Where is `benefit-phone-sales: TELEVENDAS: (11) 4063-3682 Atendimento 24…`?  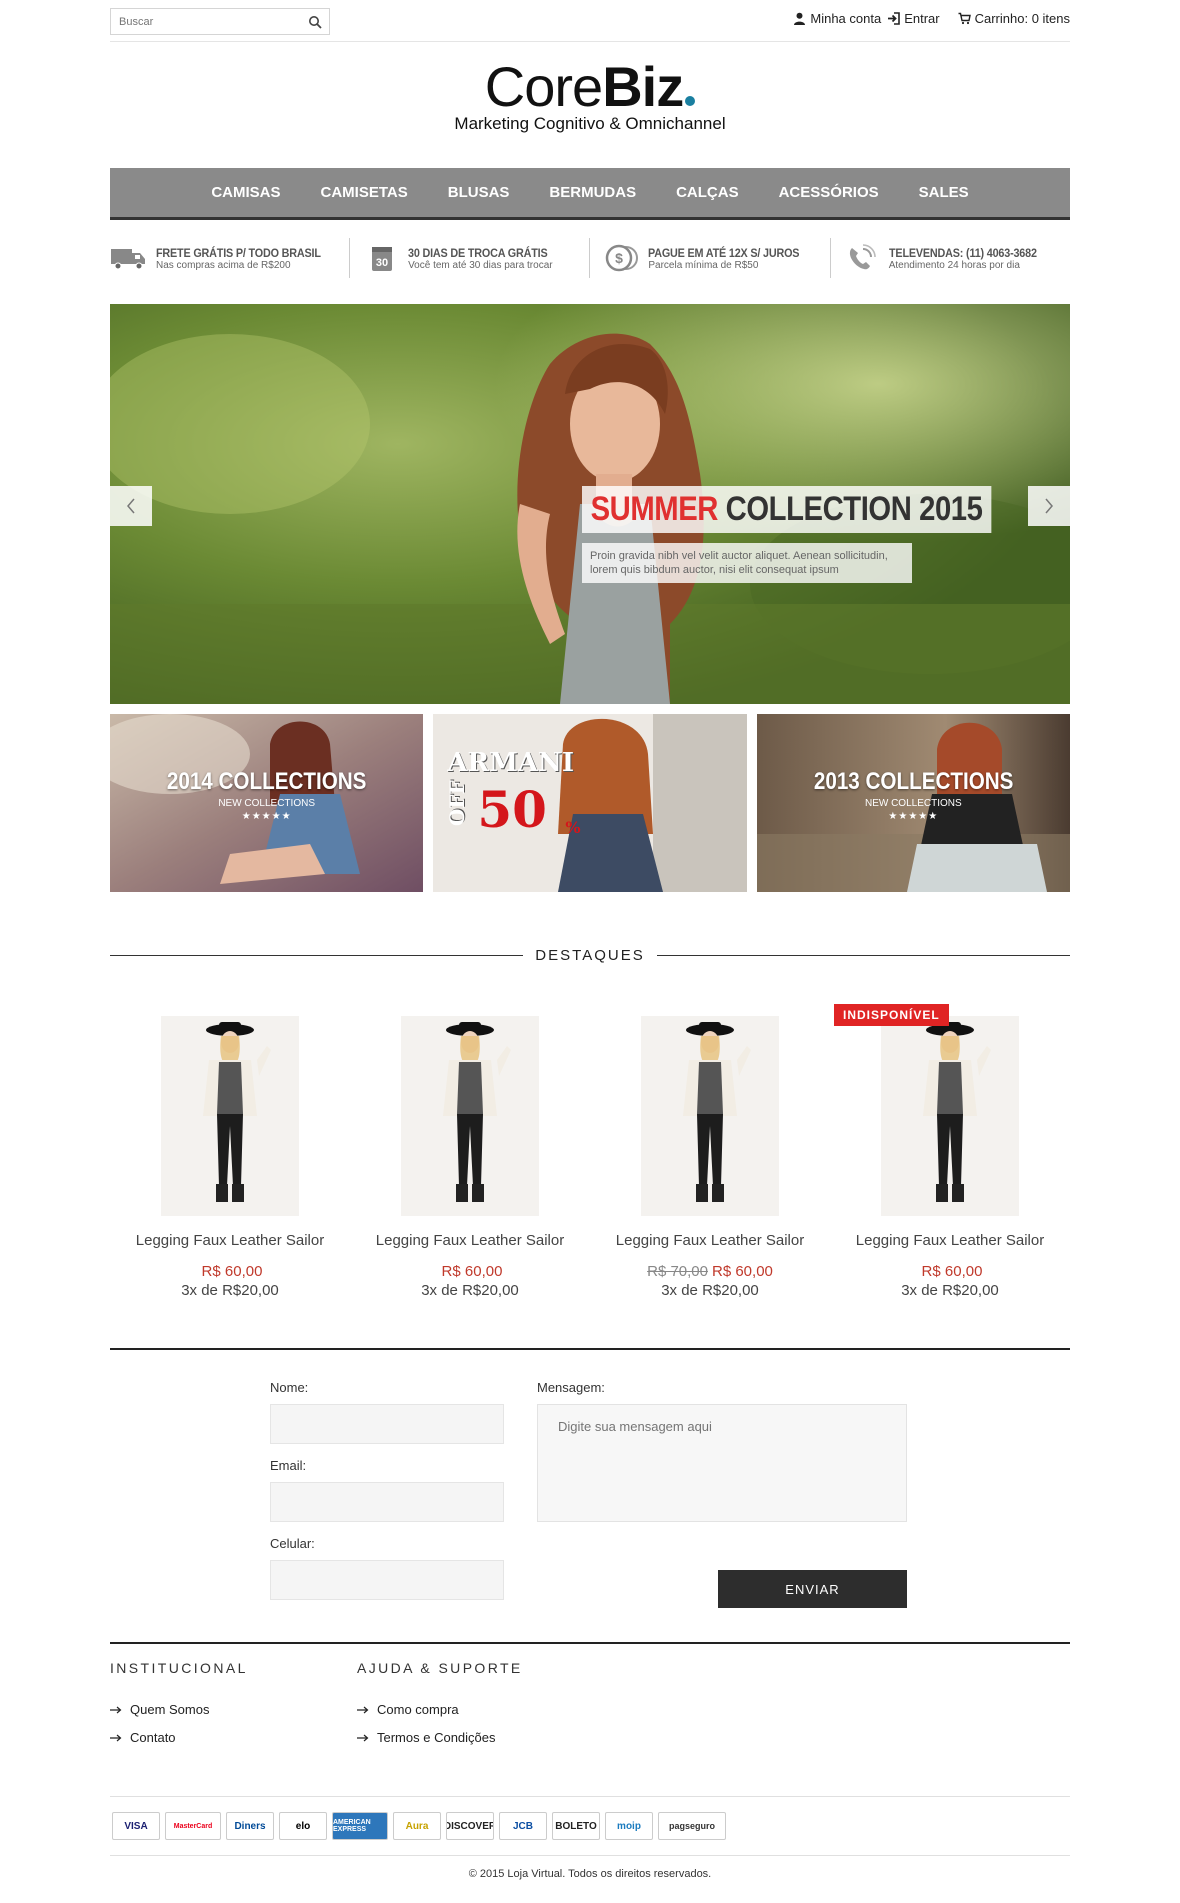
benefit-phone-sales: TELEVENDAS: (11) 4063-3682 Atendimento 24… is located at coordinates (950, 258).